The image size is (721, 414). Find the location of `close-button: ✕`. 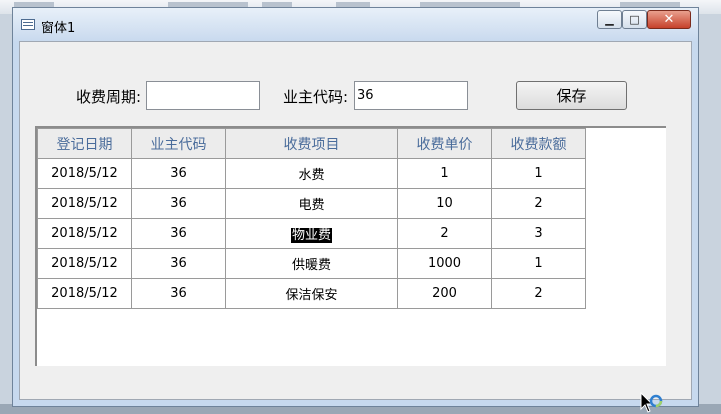

close-button: ✕ is located at coordinates (669, 19).